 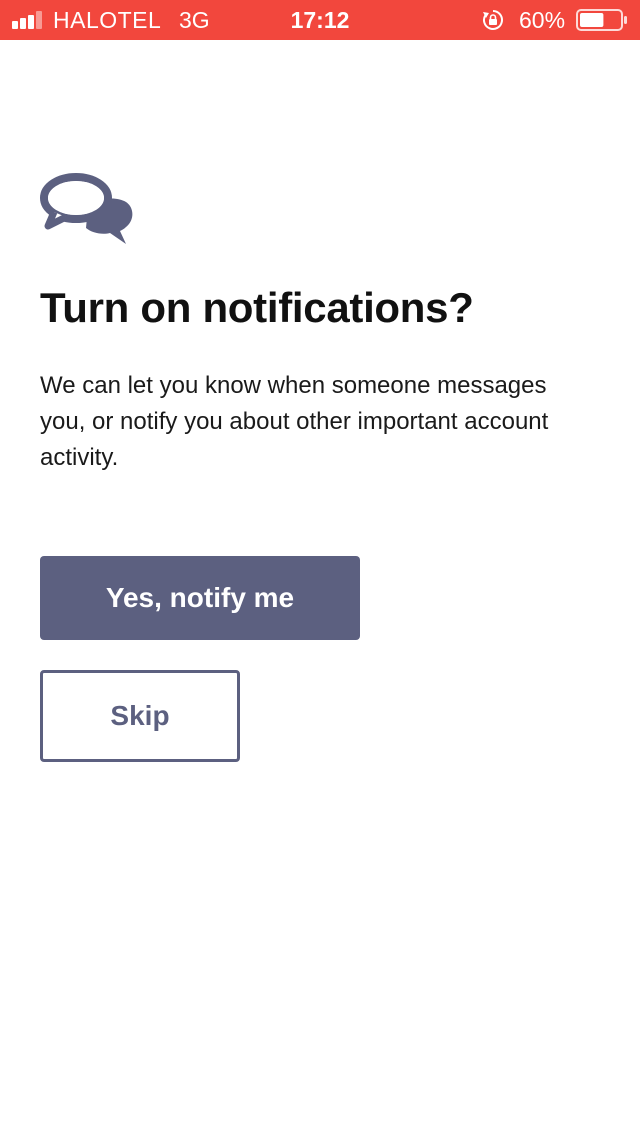 I want to click on page-title: Turn on notifications?, so click(x=257, y=307).